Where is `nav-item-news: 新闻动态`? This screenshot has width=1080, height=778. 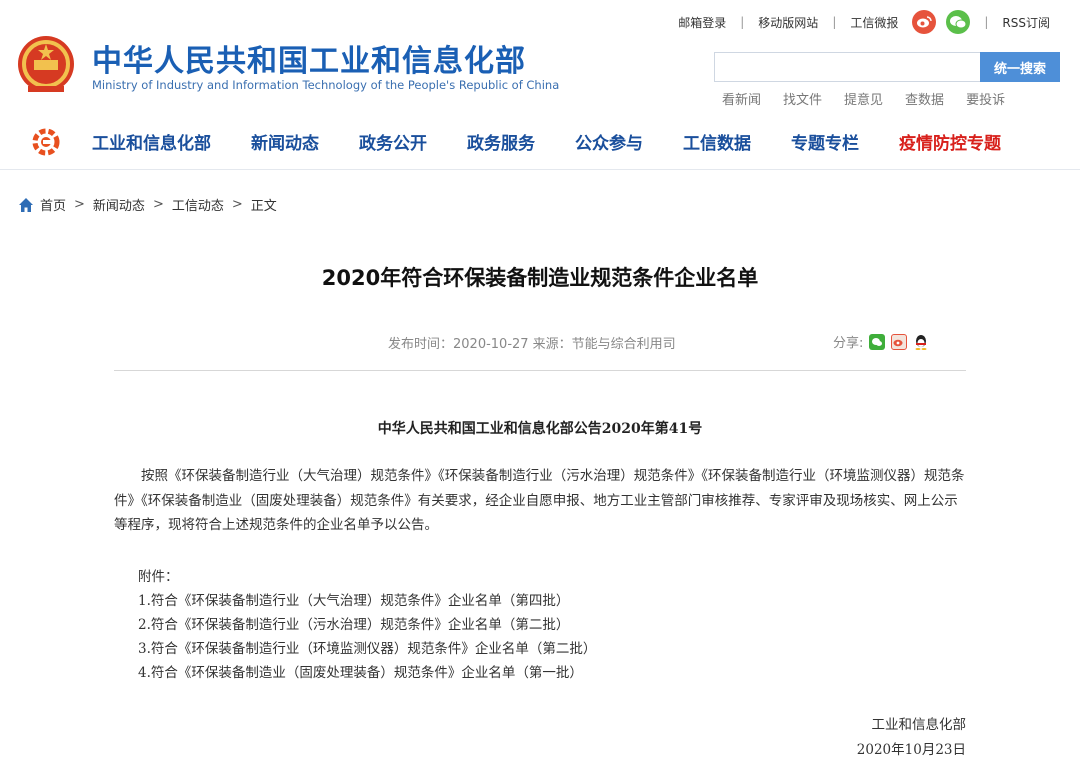 nav-item-news: 新闻动态 is located at coordinates (285, 141).